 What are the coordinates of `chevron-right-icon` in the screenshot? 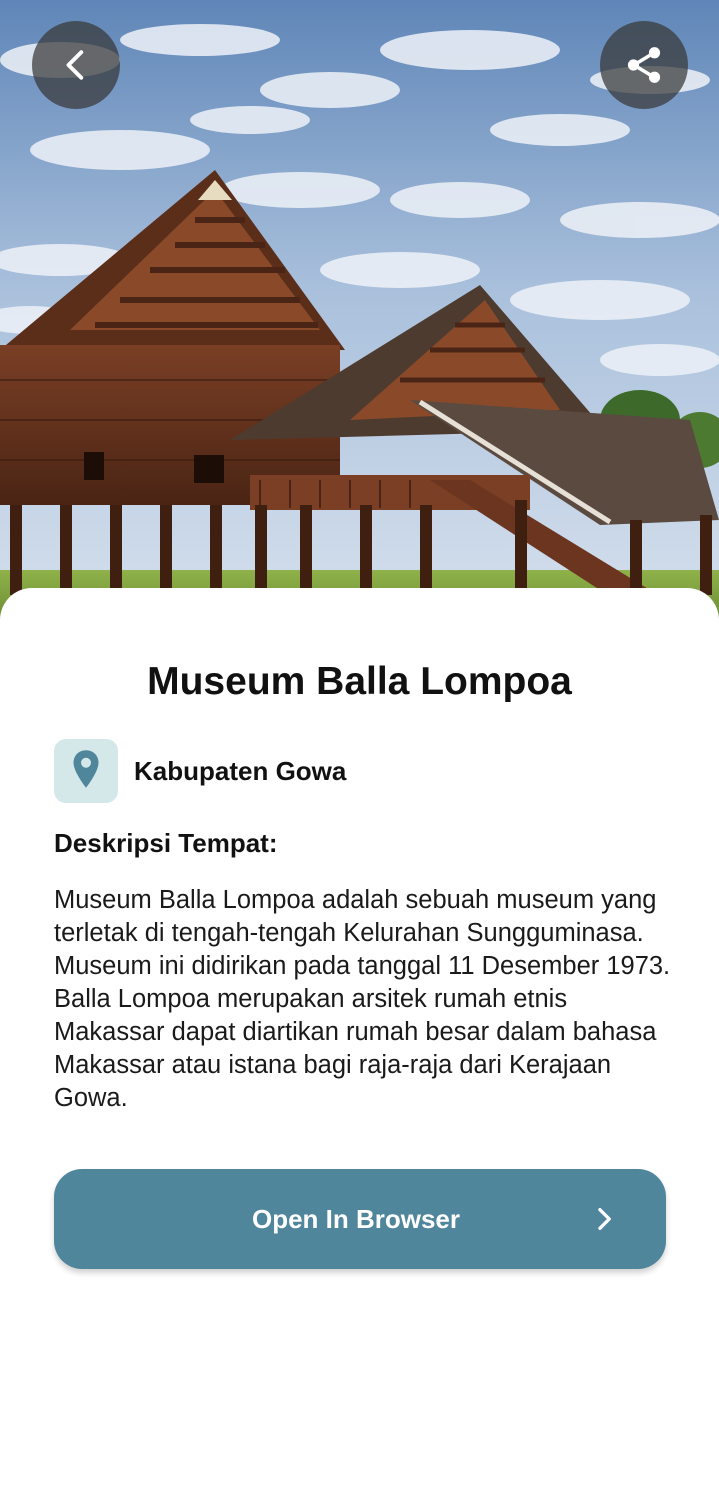 It's located at (604, 1219).